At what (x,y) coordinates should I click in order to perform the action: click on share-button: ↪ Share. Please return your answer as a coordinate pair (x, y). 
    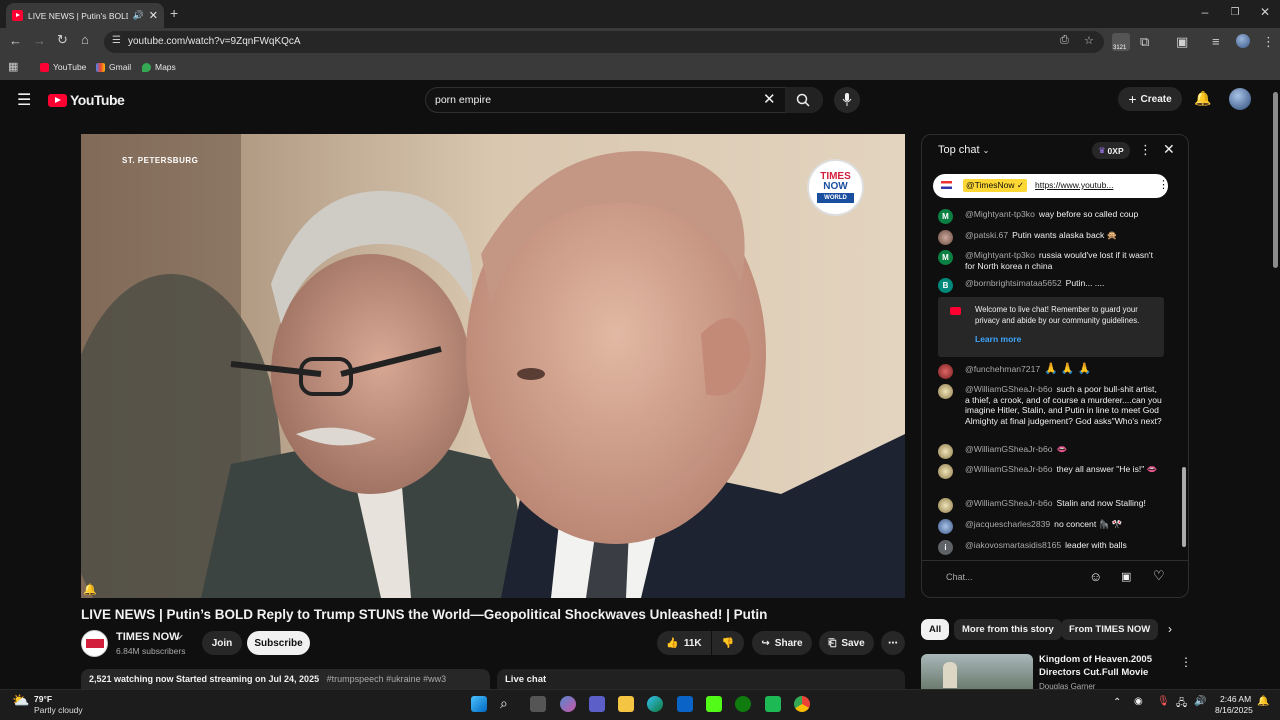
    Looking at the image, I should click on (782, 643).